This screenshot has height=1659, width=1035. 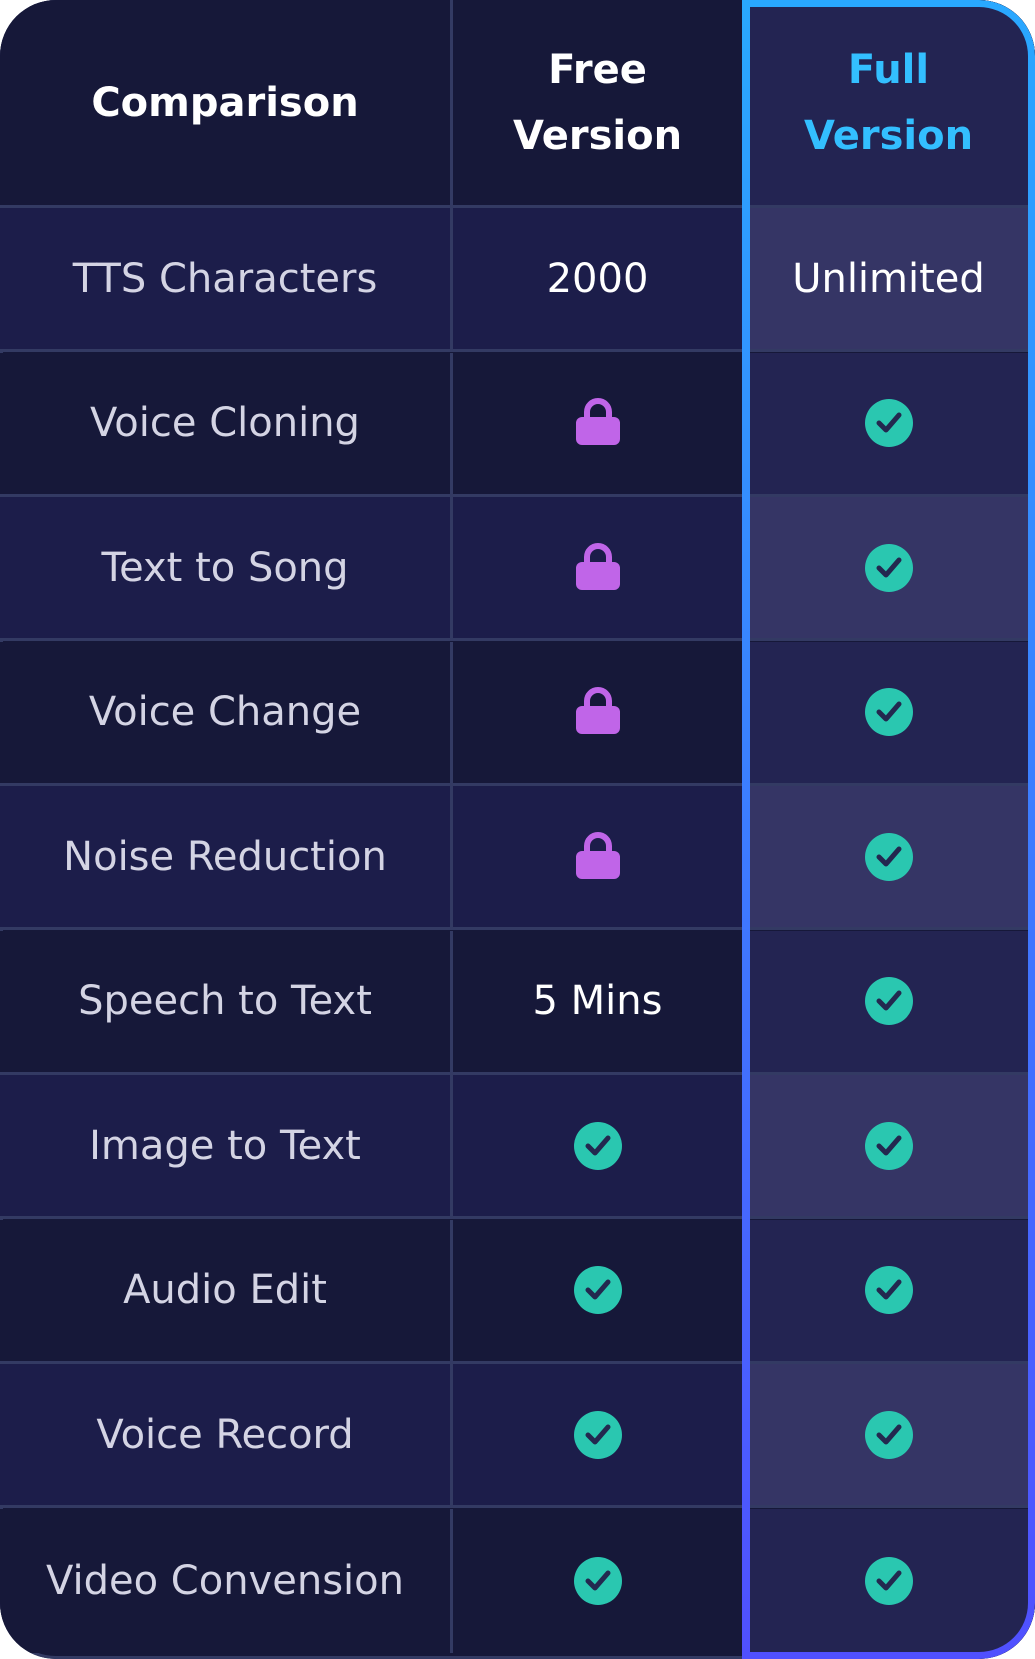 I want to click on cell-value: 5 Mins, so click(x=597, y=1001).